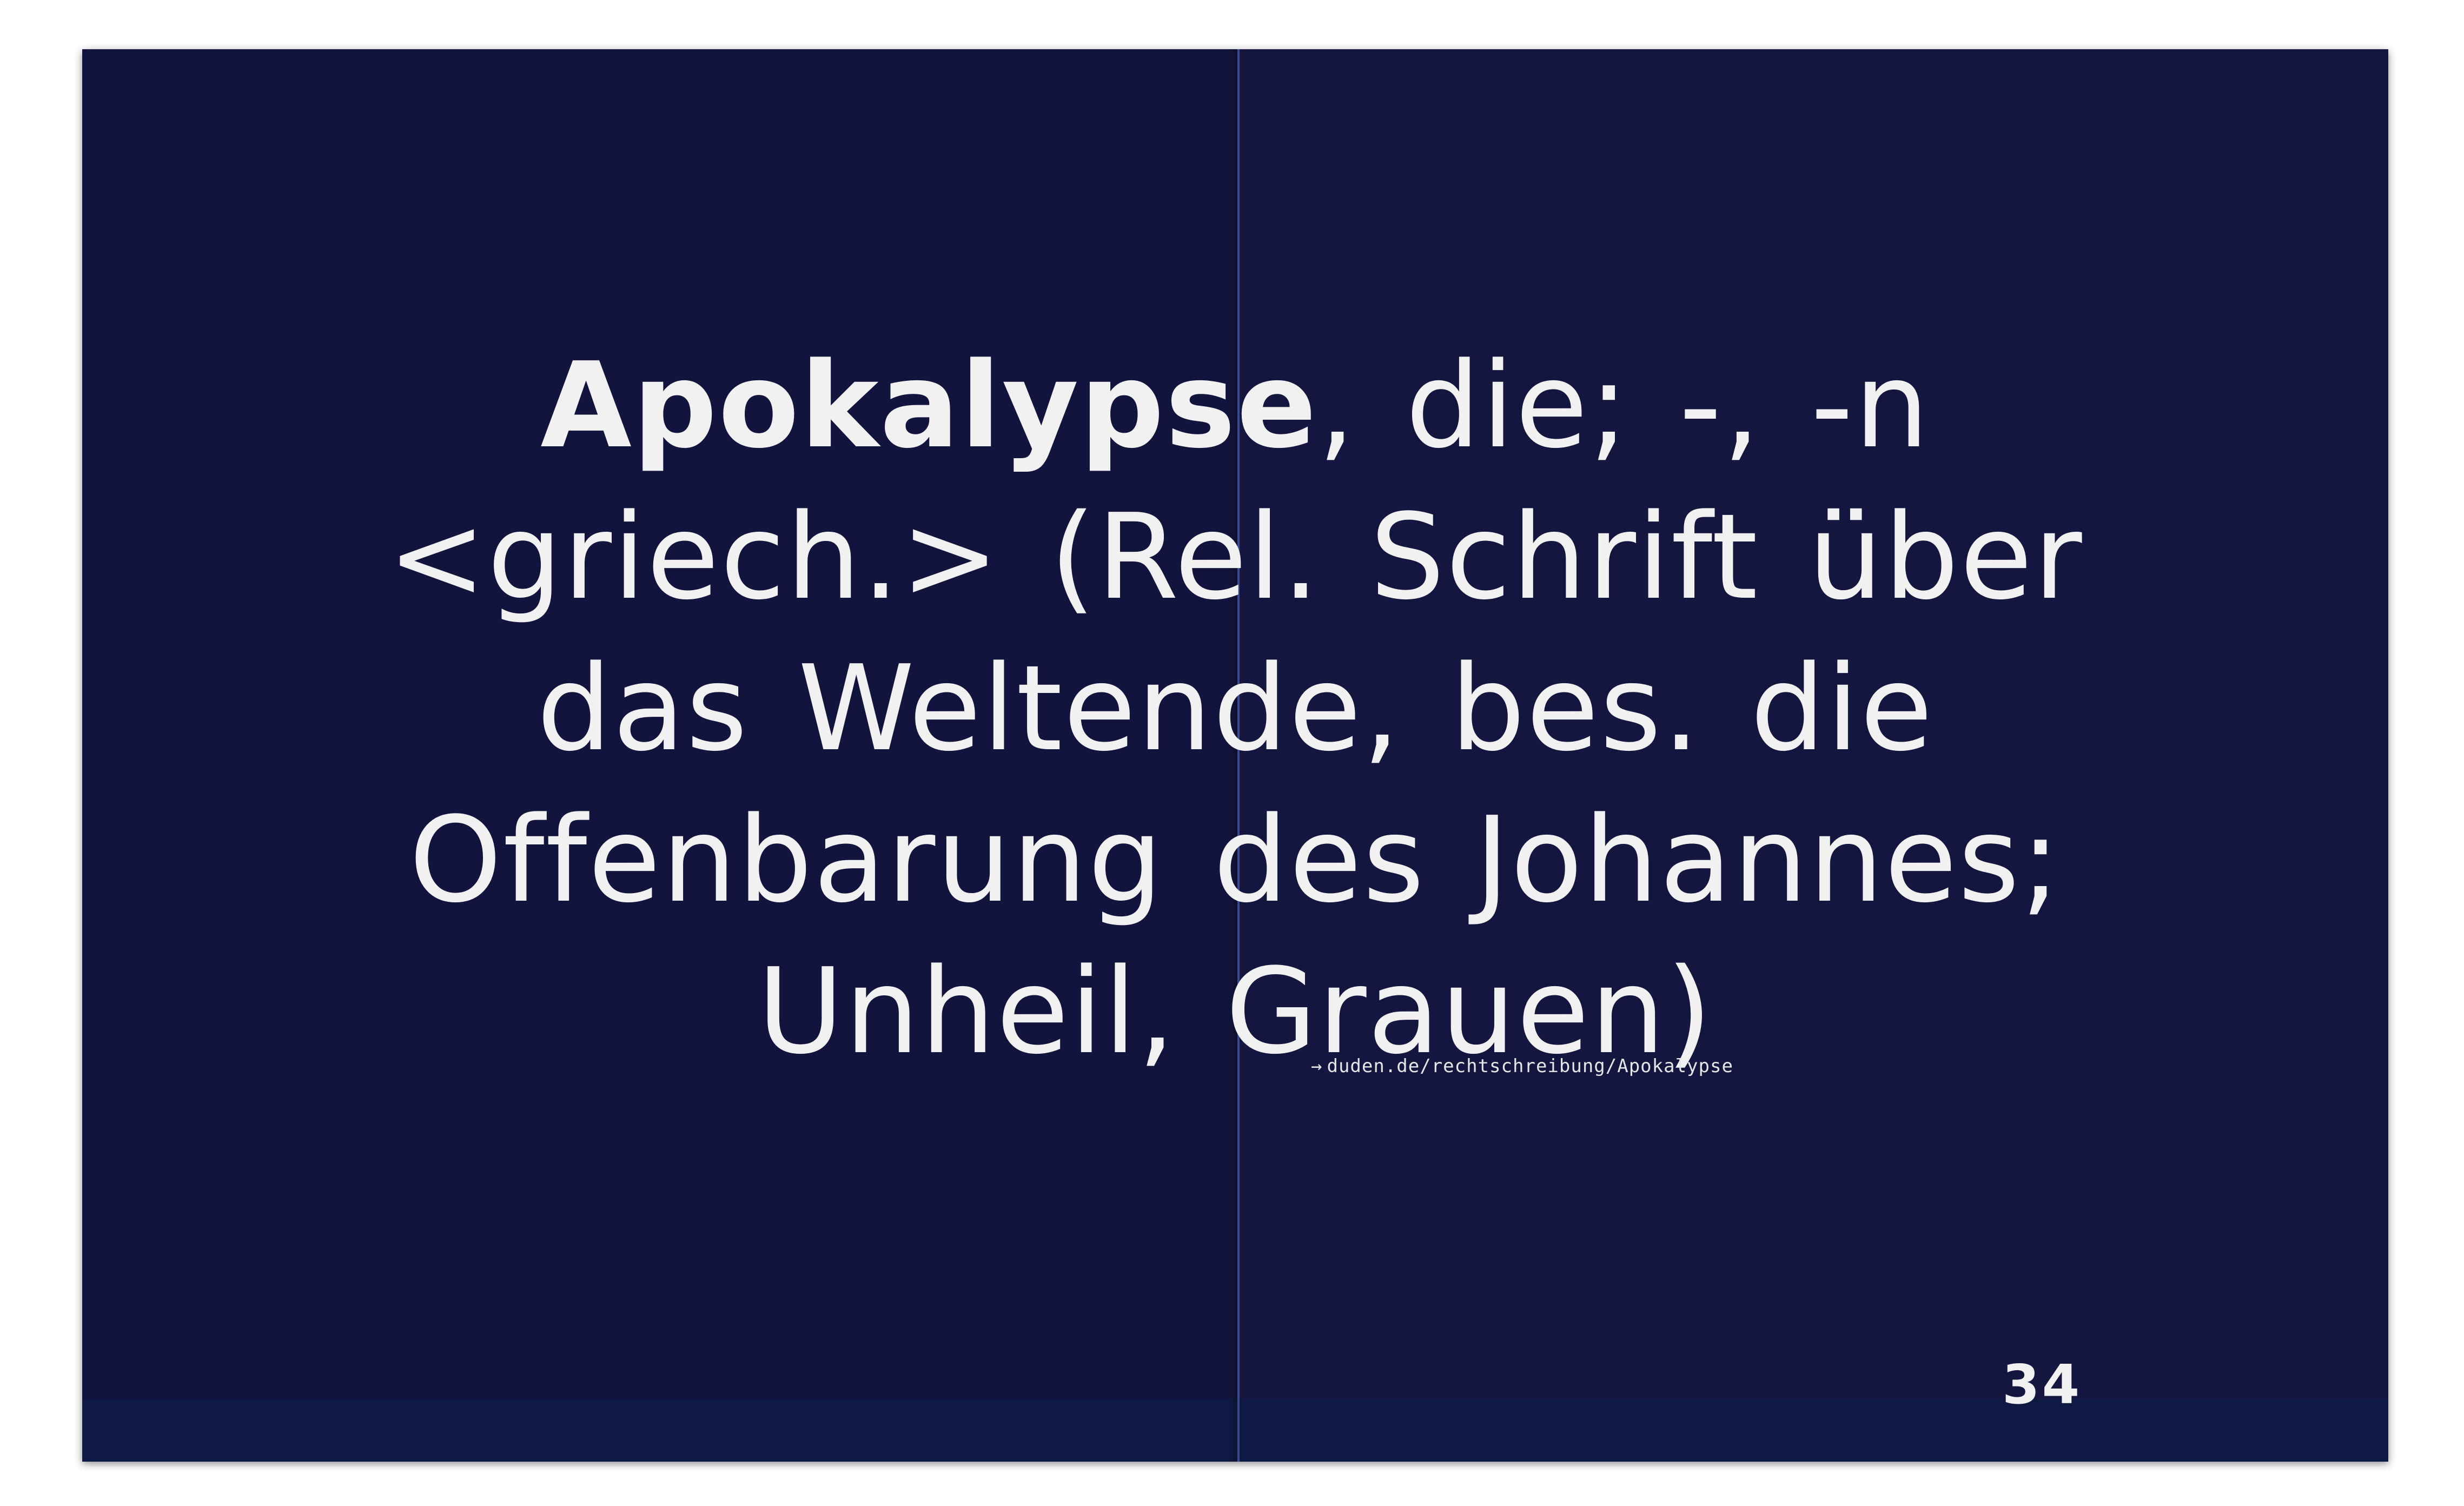 This screenshot has height=1506, width=2464. I want to click on source-reference: → duden.de/rechtschreibung/Apokalypse, so click(1522, 1066).